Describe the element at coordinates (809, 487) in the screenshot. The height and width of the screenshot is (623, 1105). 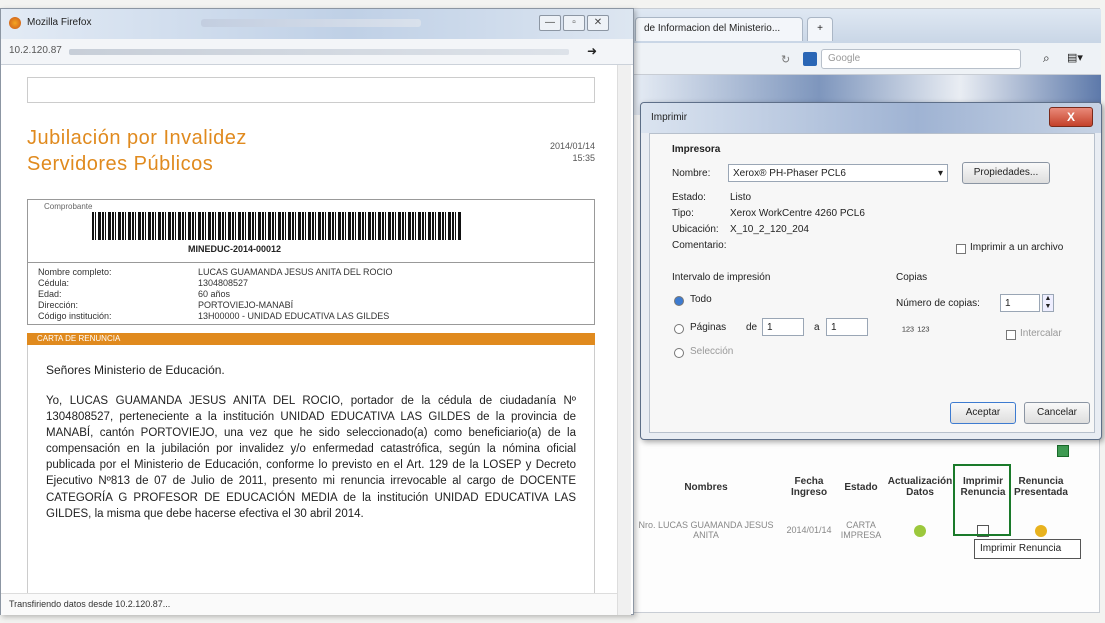
I see `column-header-fecha: Fecha Ingreso` at that location.